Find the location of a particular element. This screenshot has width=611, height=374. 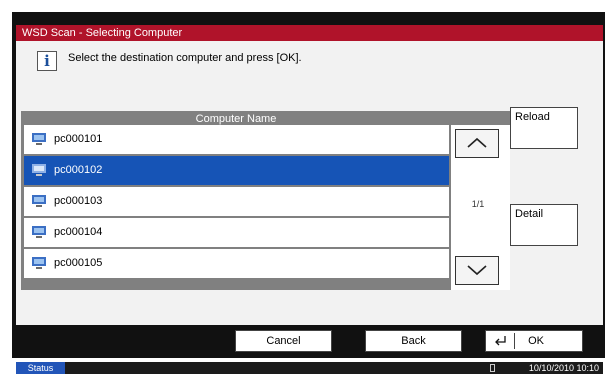

computer-name: pc000103 is located at coordinates (78, 201).